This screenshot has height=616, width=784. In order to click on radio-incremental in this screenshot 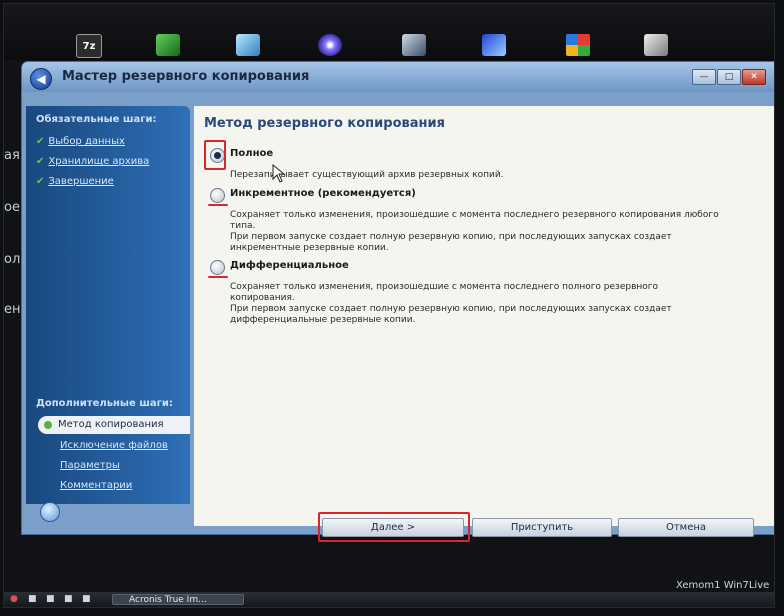, I will do `click(217, 195)`.